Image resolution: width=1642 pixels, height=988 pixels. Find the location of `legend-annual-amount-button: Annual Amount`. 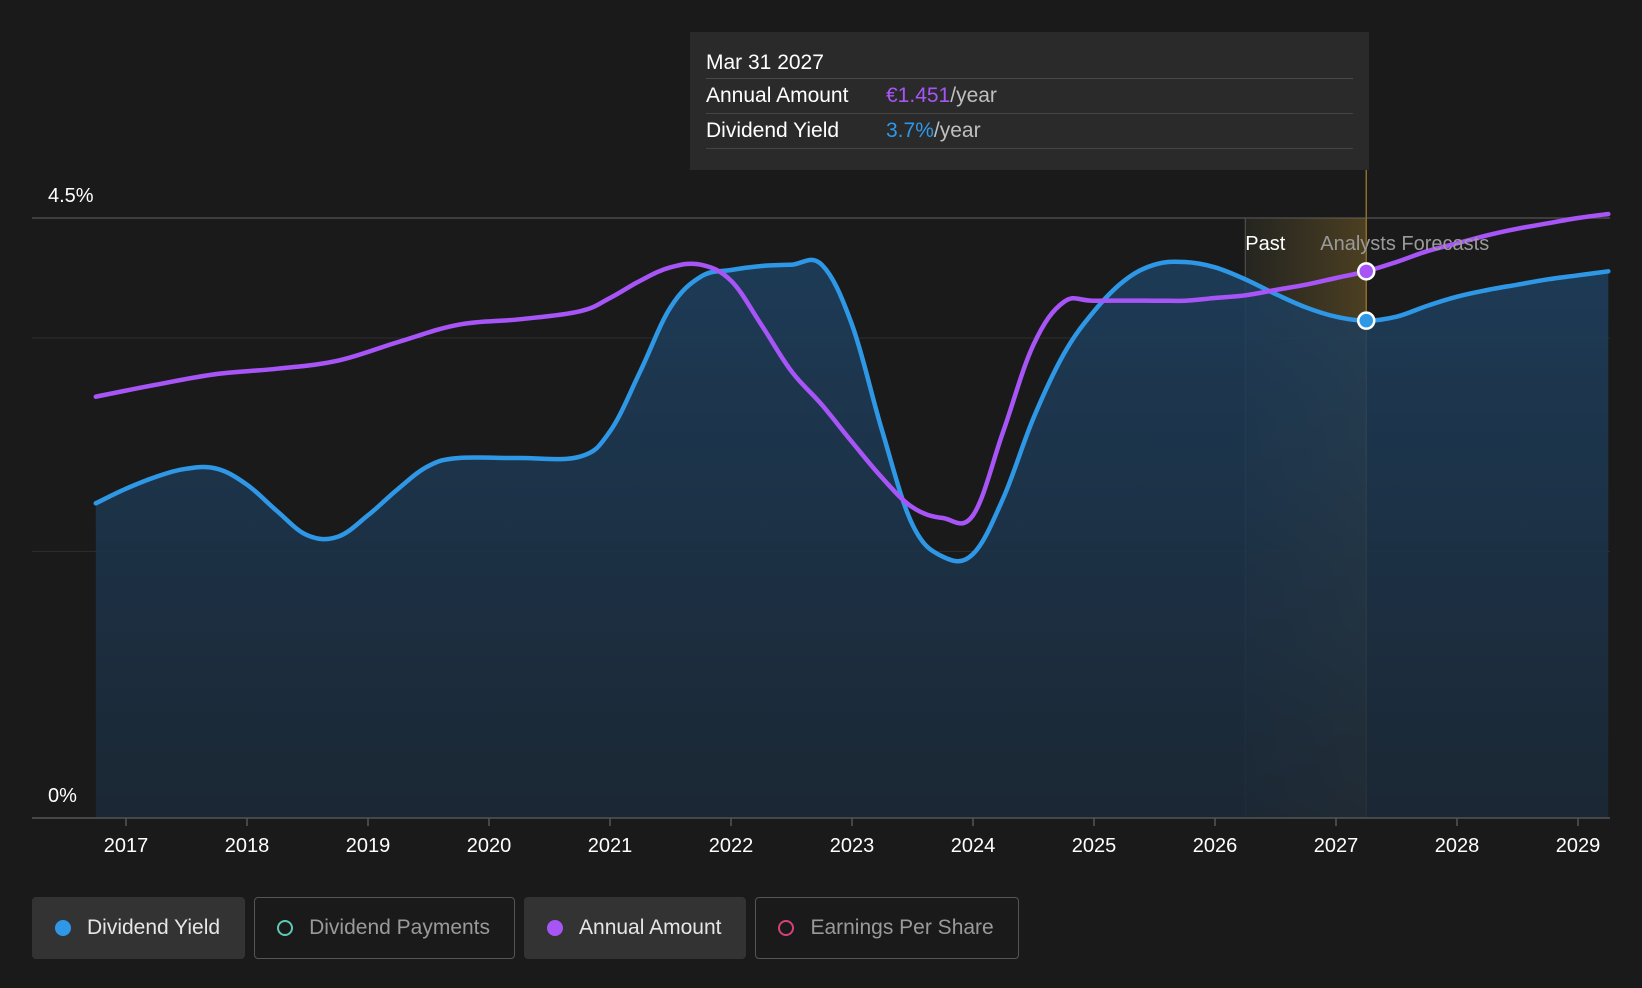

legend-annual-amount-button: Annual Amount is located at coordinates (635, 928).